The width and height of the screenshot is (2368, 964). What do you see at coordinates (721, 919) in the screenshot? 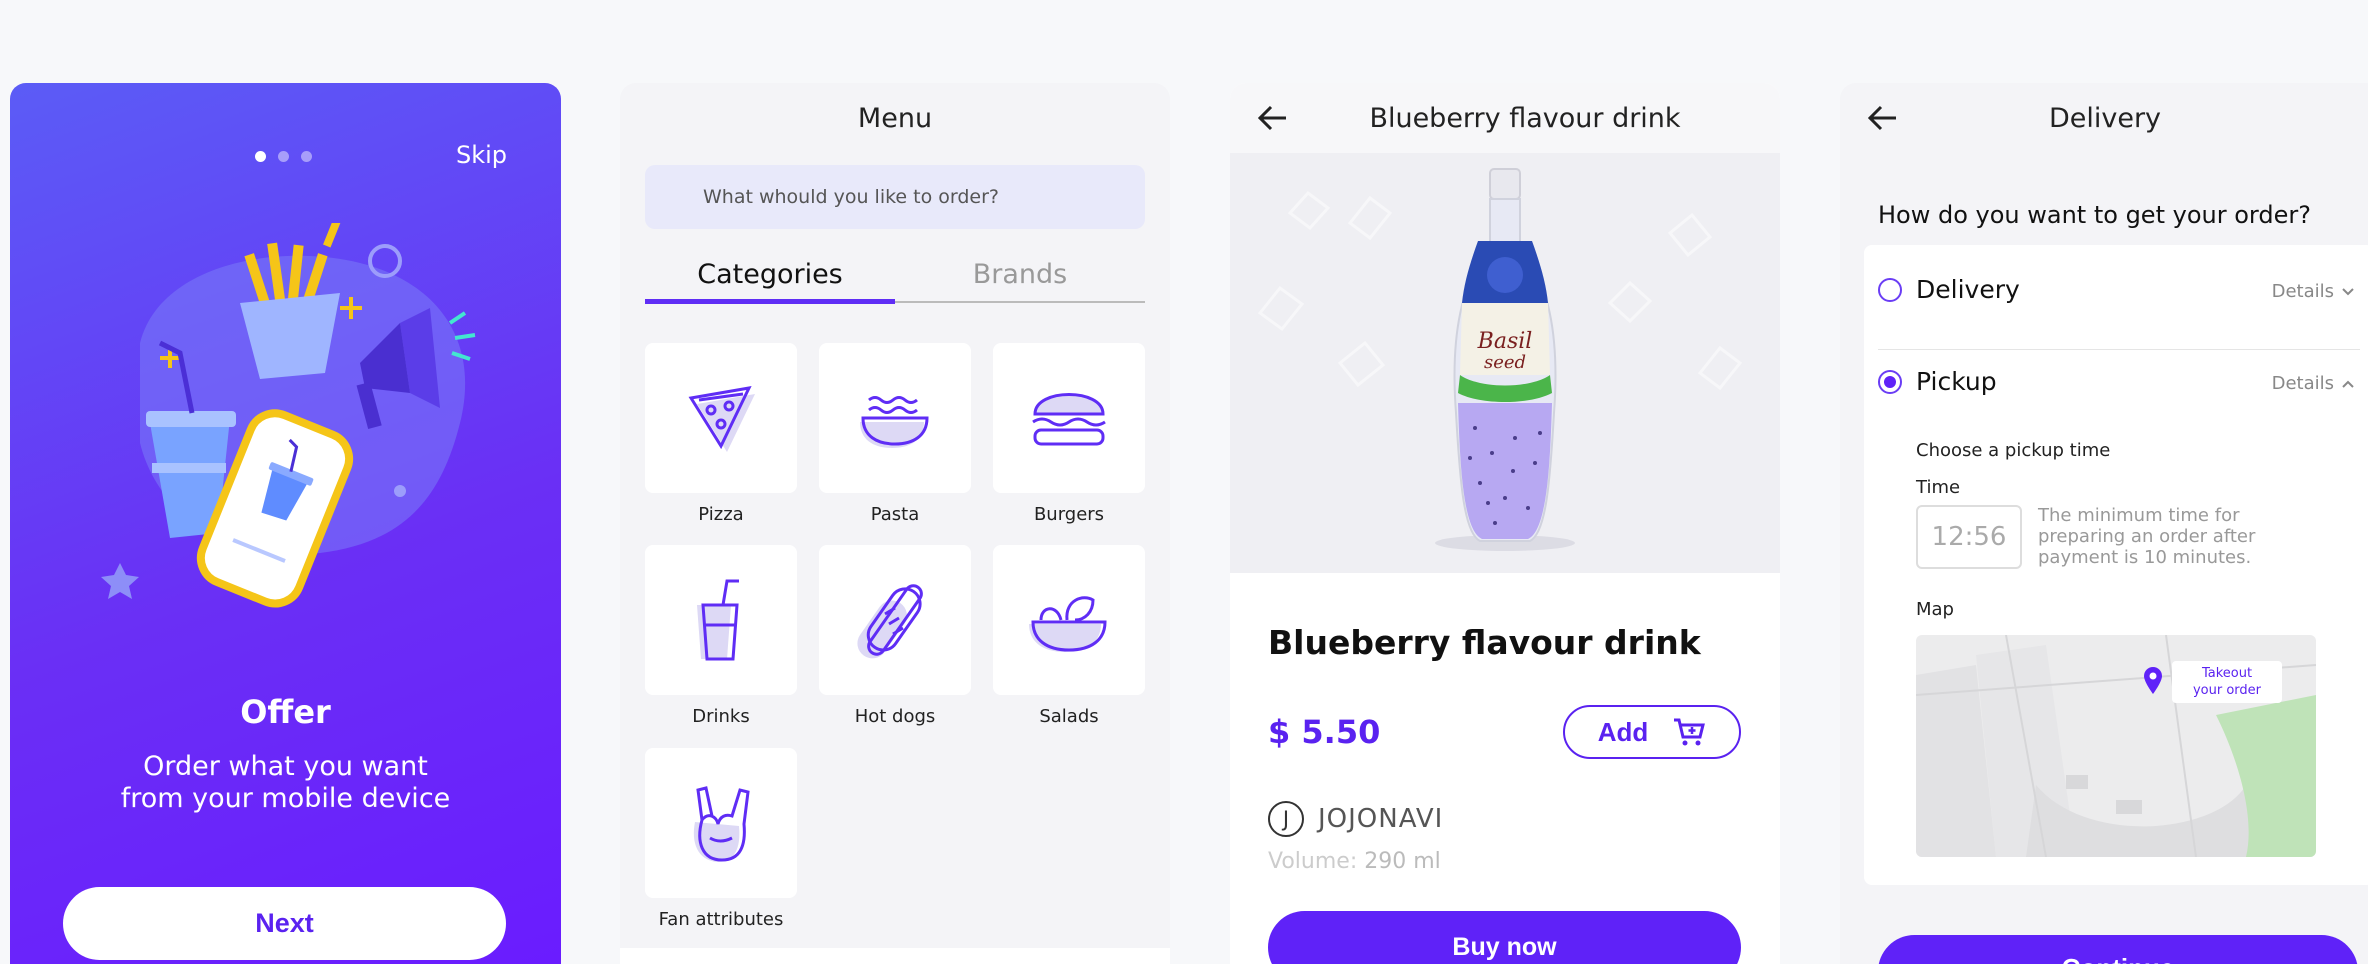
I see `category-label: Fan attributes` at bounding box center [721, 919].